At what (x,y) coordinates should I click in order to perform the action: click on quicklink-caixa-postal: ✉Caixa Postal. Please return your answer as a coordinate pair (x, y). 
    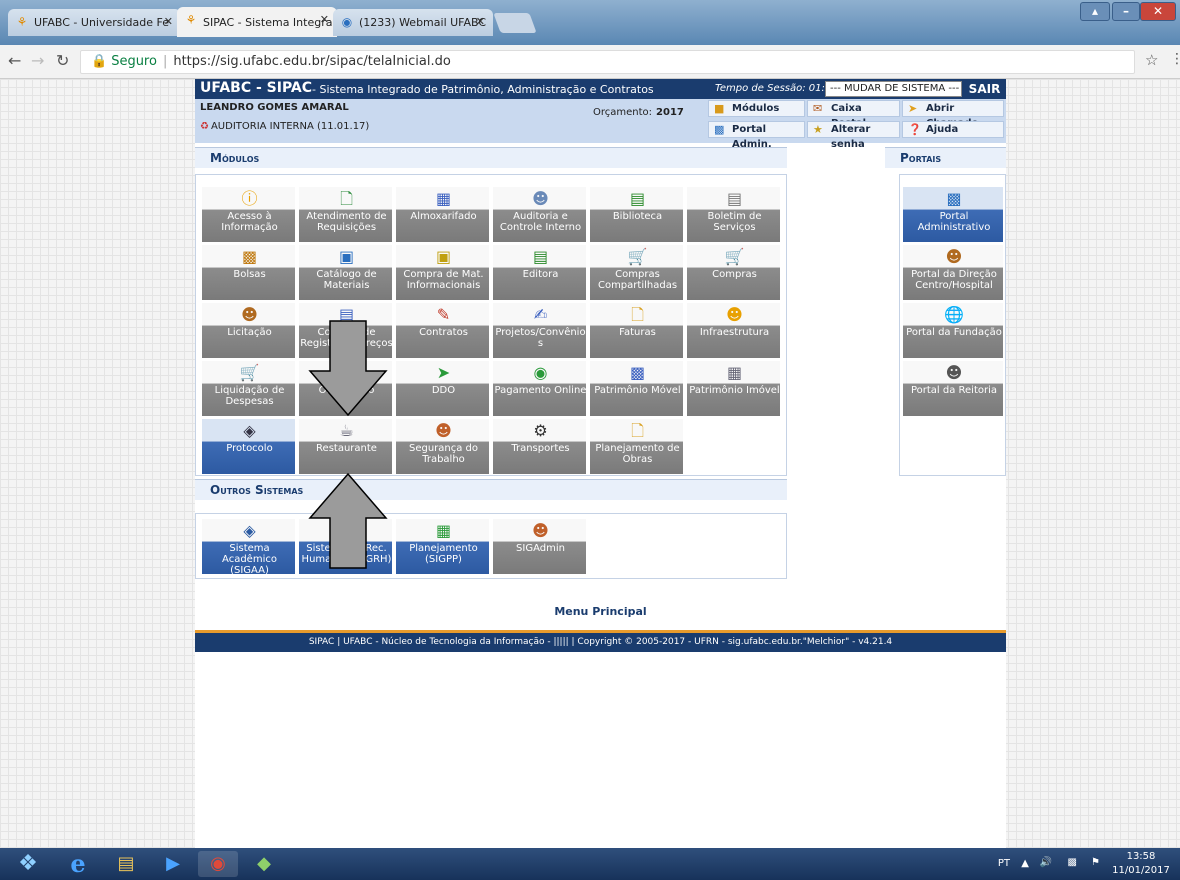
    Looking at the image, I should click on (853, 114).